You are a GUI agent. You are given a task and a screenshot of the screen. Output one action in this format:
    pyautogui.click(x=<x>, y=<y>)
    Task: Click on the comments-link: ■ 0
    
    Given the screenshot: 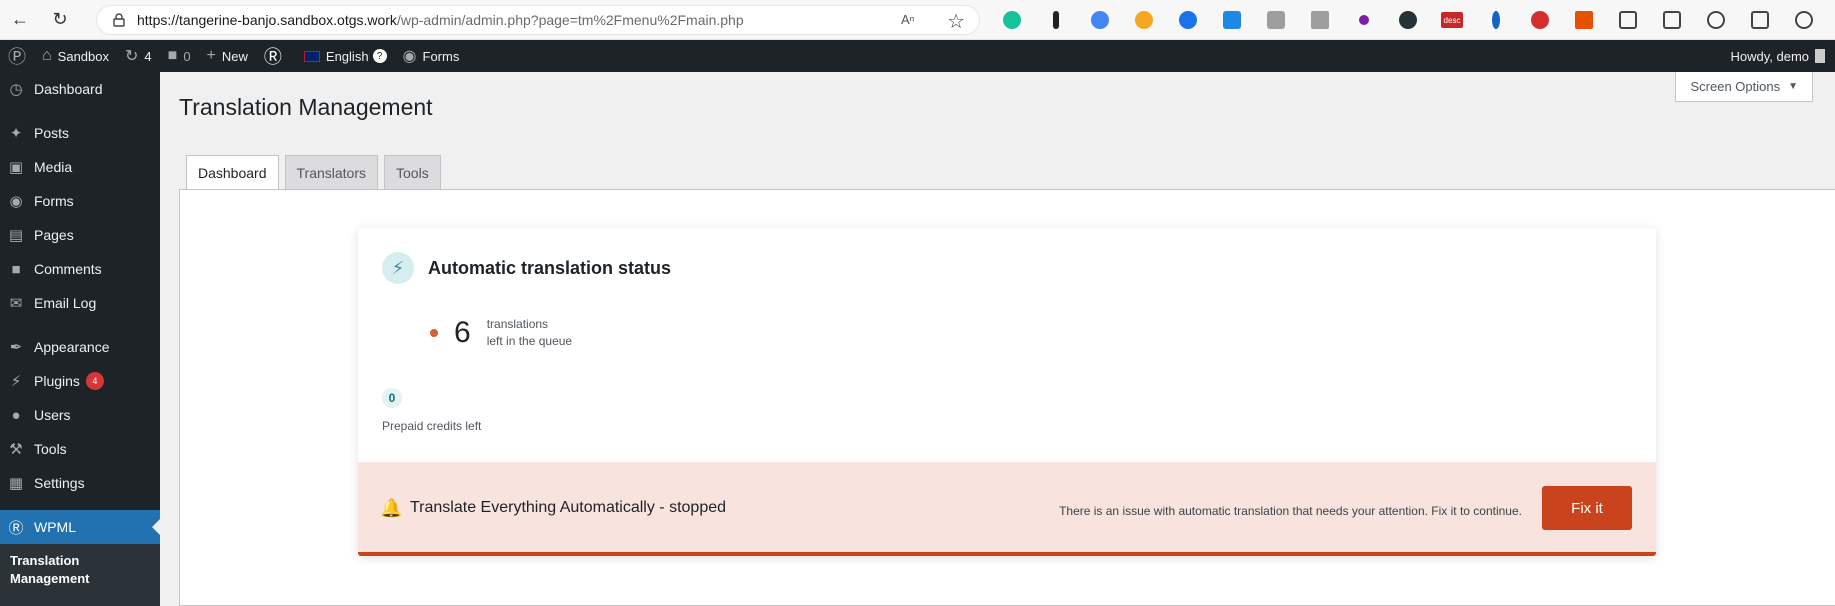 What is the action you would take?
    pyautogui.click(x=179, y=56)
    